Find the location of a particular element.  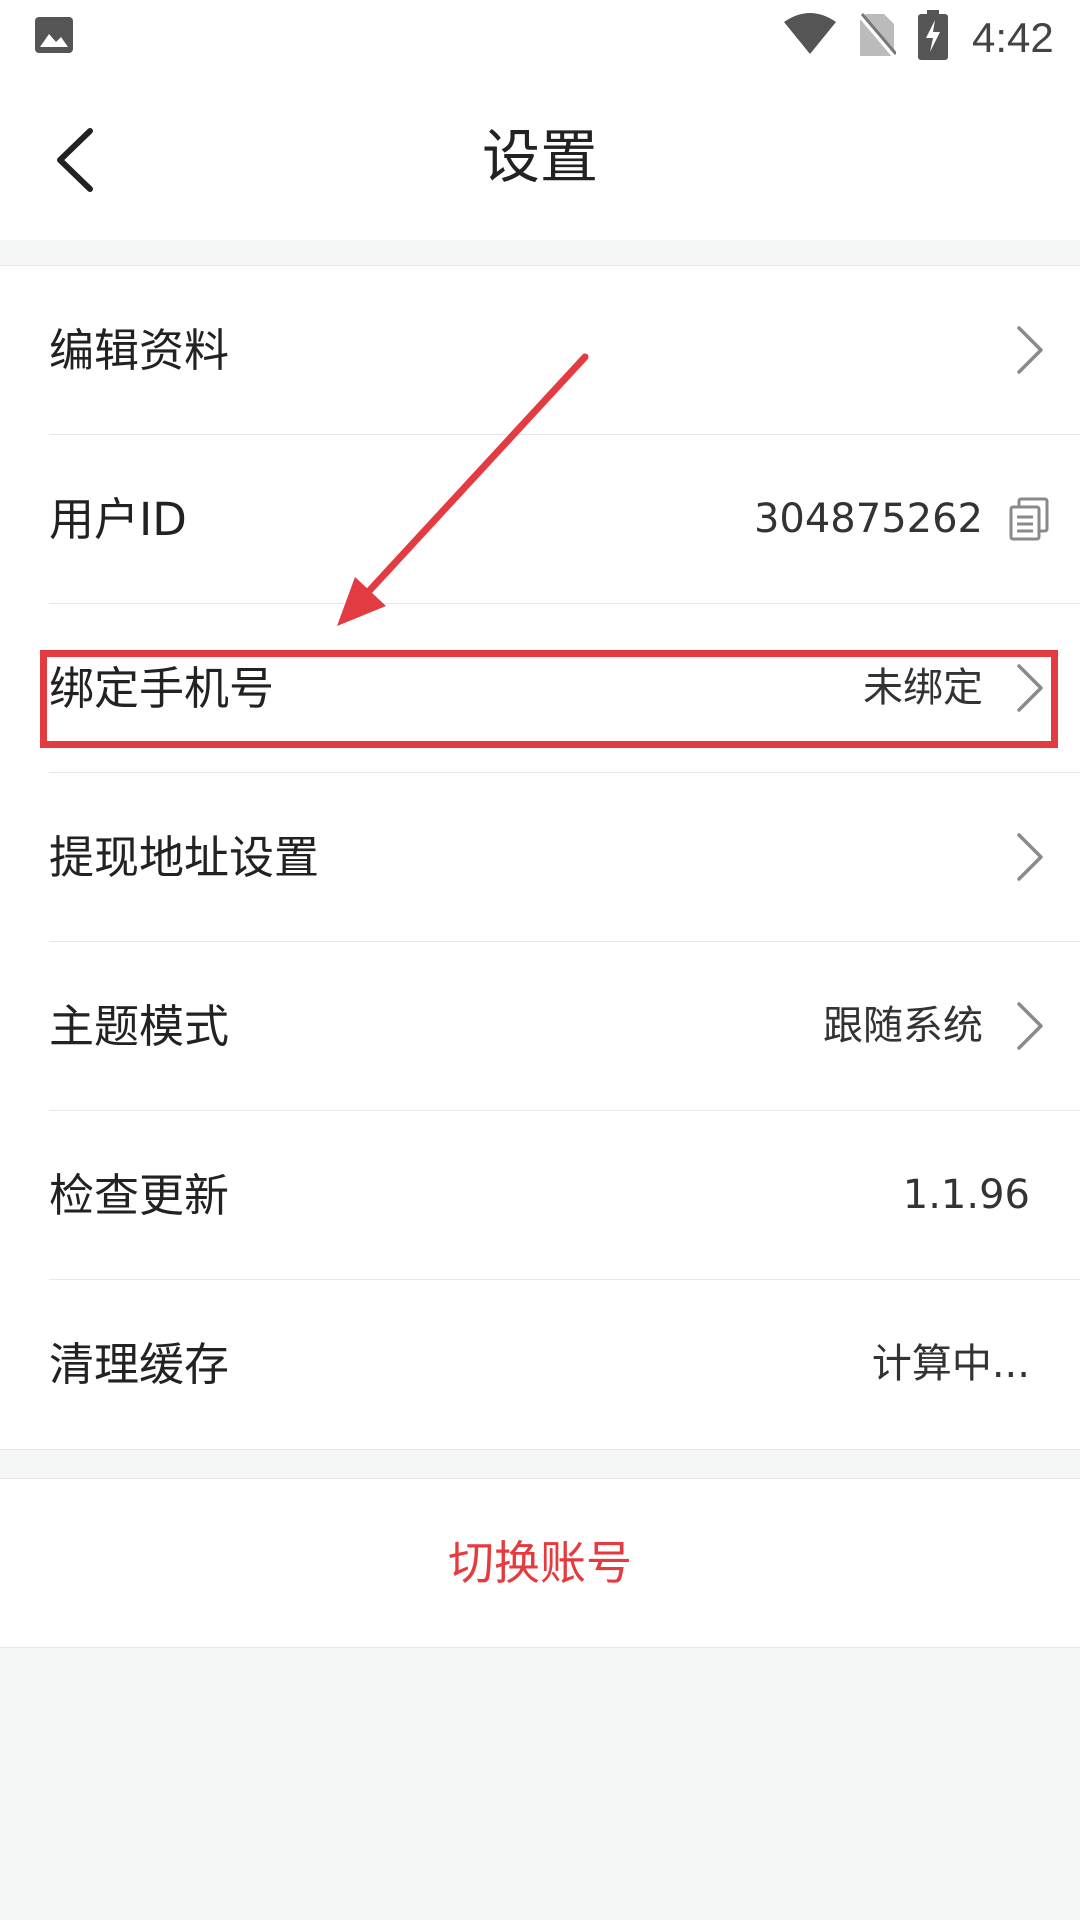

menu-item-user-id: 用户ID 304875262 is located at coordinates (540, 519).